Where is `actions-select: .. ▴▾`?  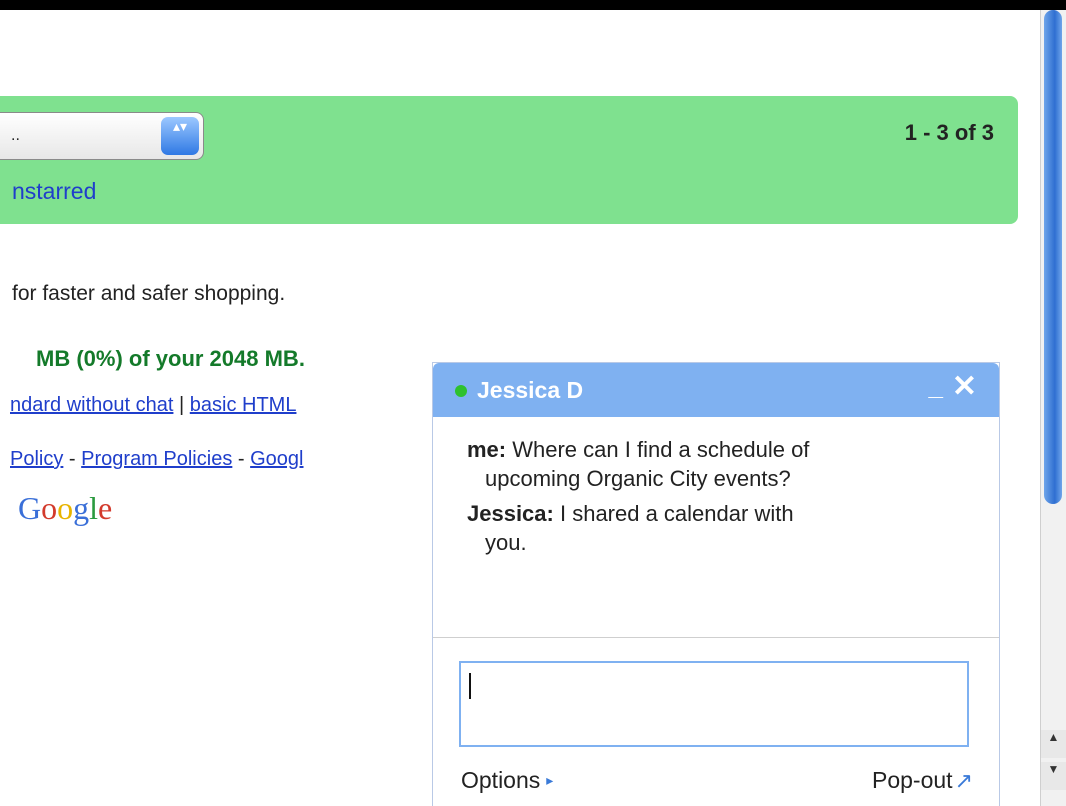 actions-select: .. ▴▾ is located at coordinates (102, 136).